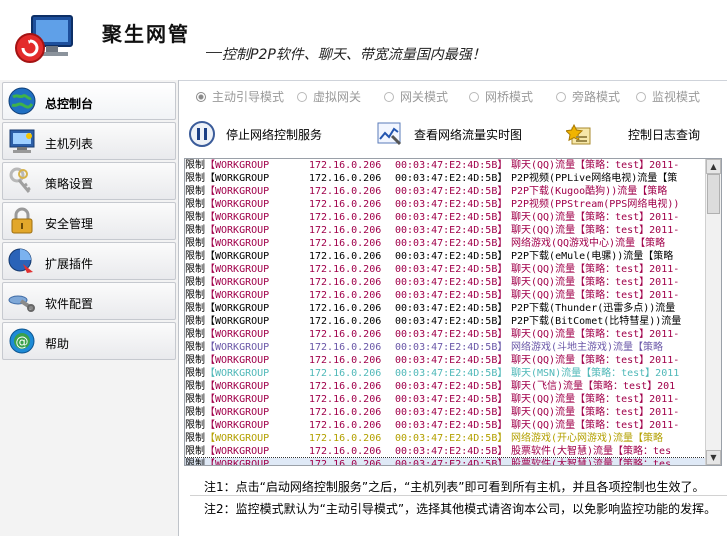  What do you see at coordinates (501, 96) in the screenshot?
I see `mode-radio-bridge: 网桥模式` at bounding box center [501, 96].